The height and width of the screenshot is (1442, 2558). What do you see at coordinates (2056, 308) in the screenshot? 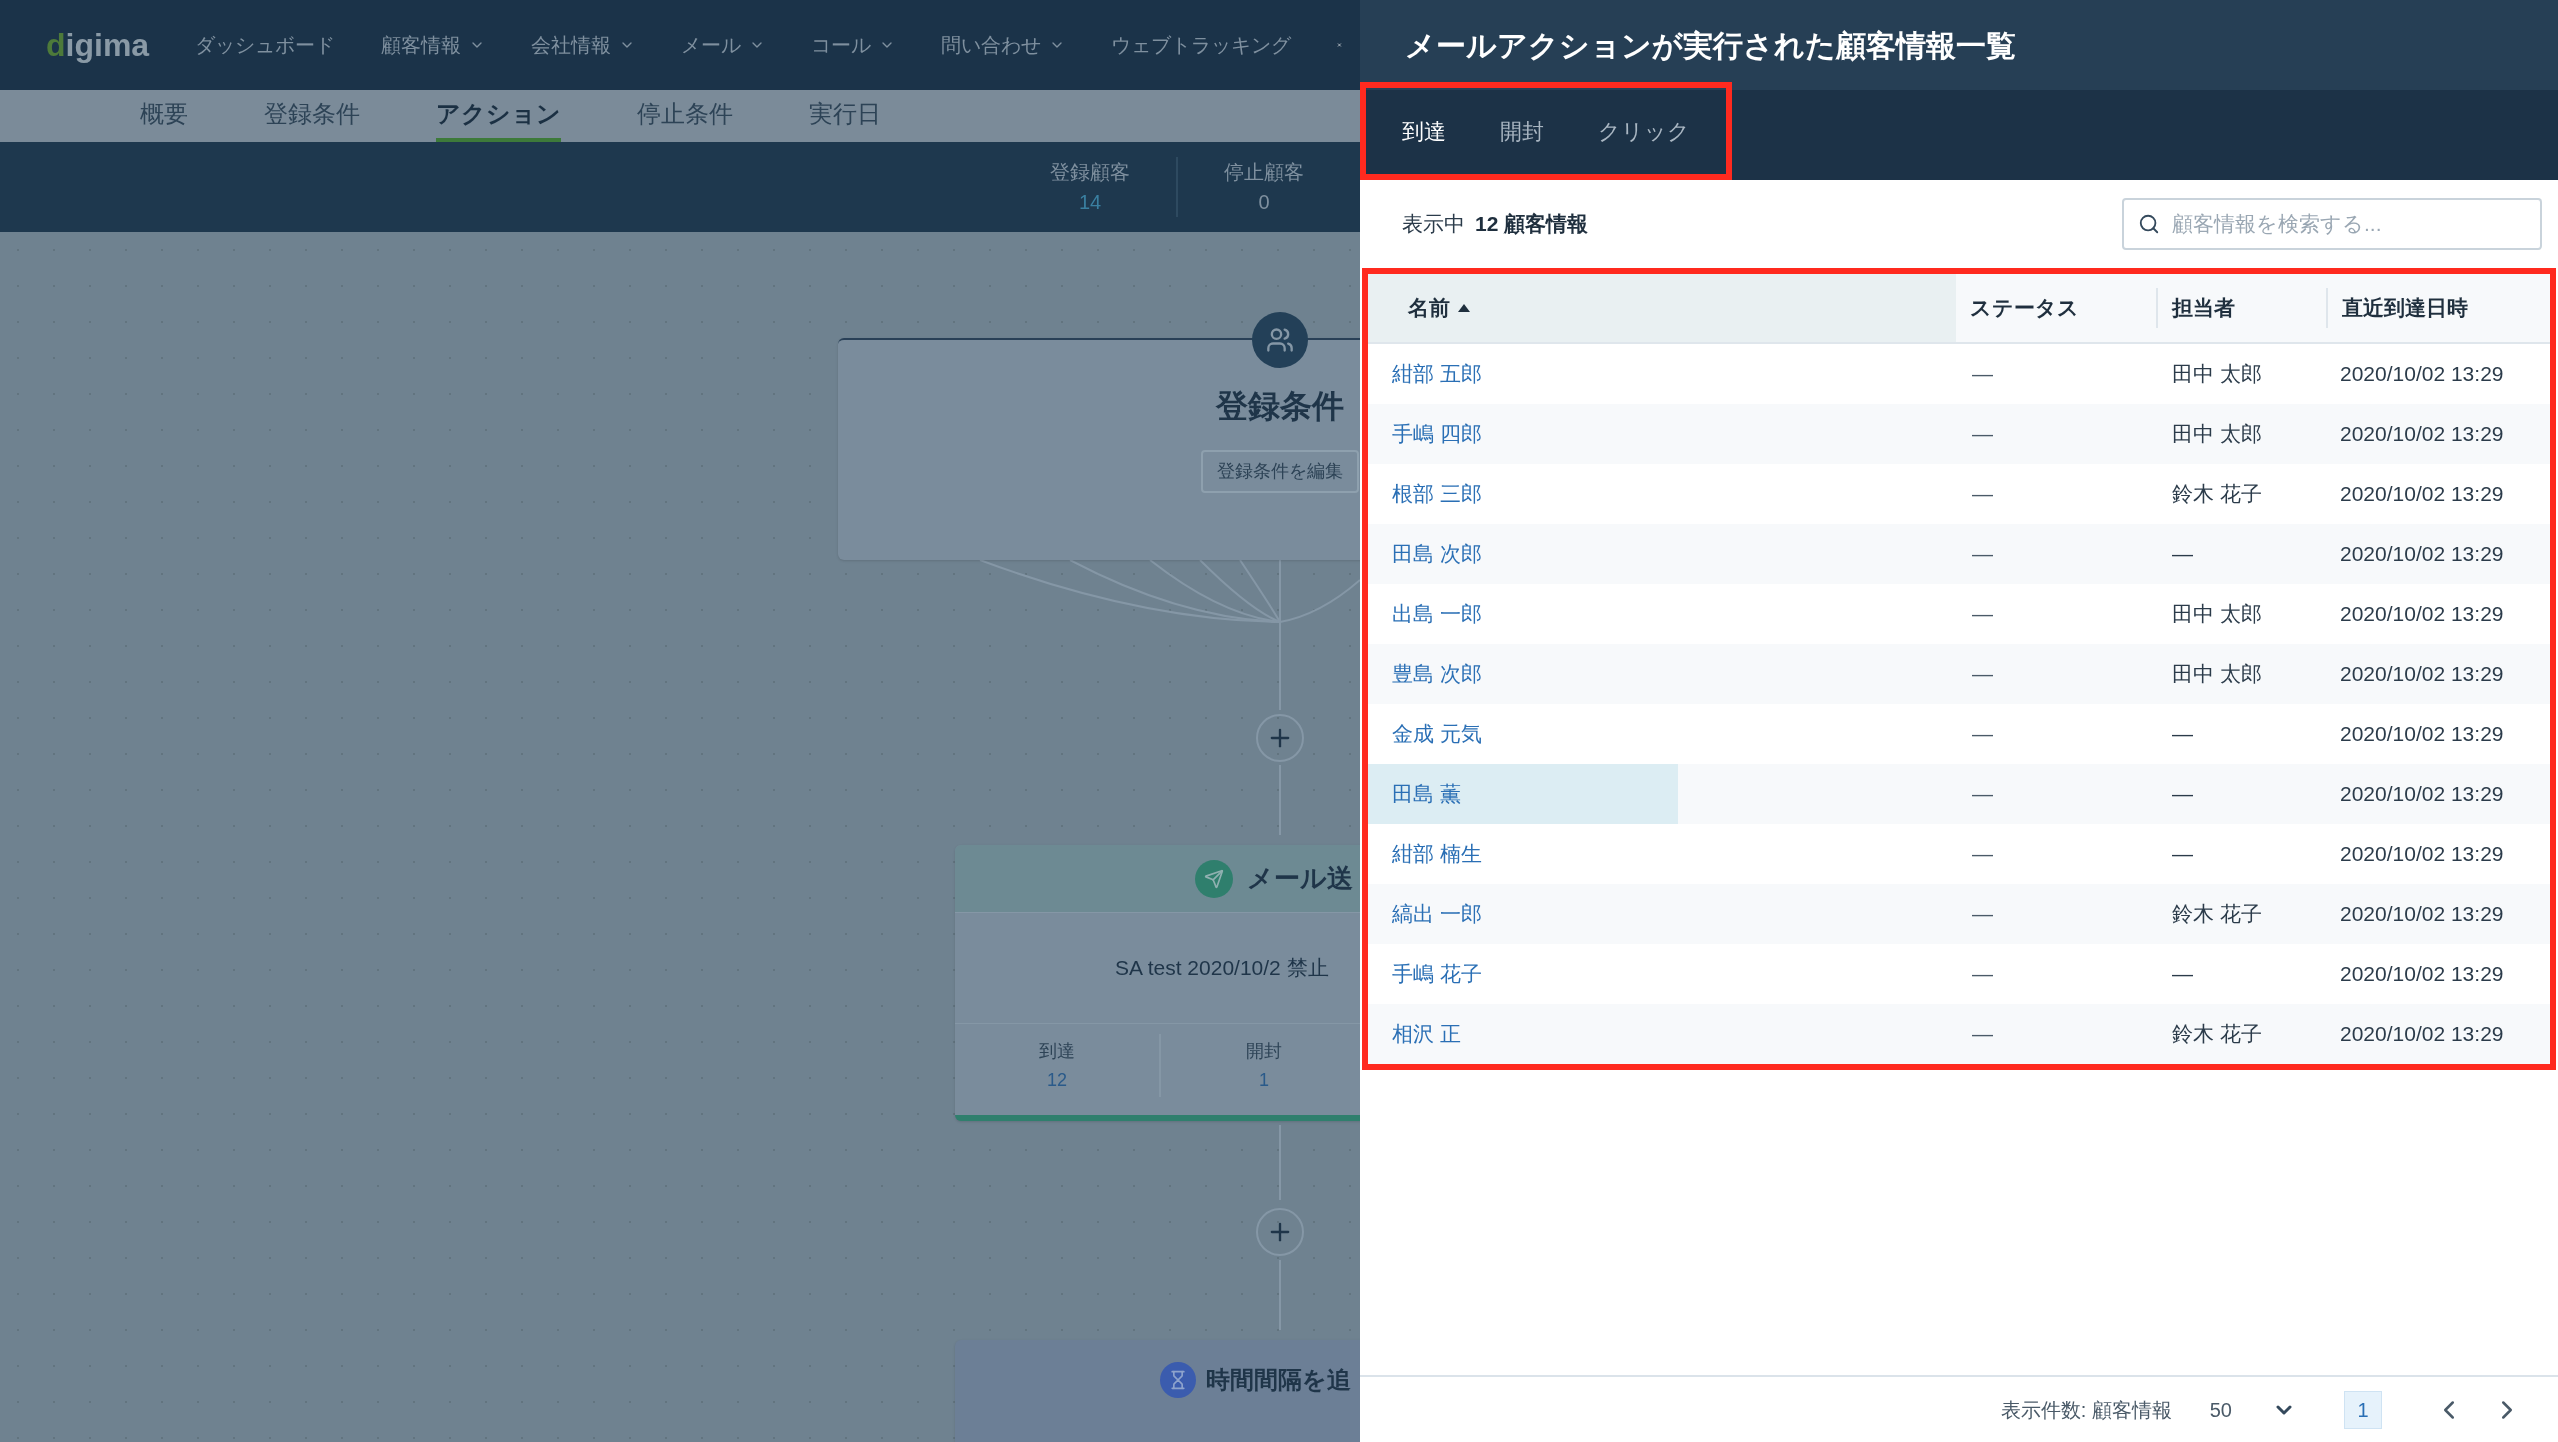
I see `column-header: ステータス` at bounding box center [2056, 308].